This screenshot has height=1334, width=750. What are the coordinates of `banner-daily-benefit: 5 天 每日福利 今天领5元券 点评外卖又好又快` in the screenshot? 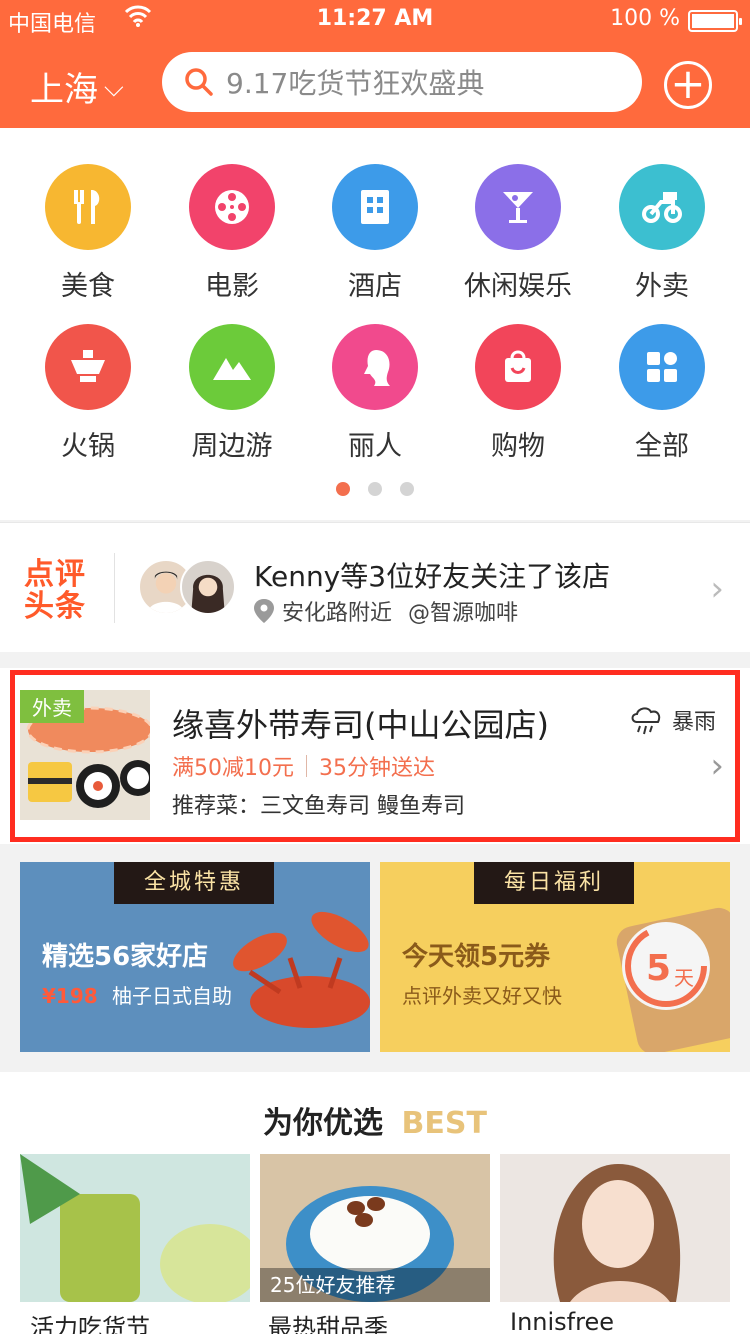 It's located at (555, 957).